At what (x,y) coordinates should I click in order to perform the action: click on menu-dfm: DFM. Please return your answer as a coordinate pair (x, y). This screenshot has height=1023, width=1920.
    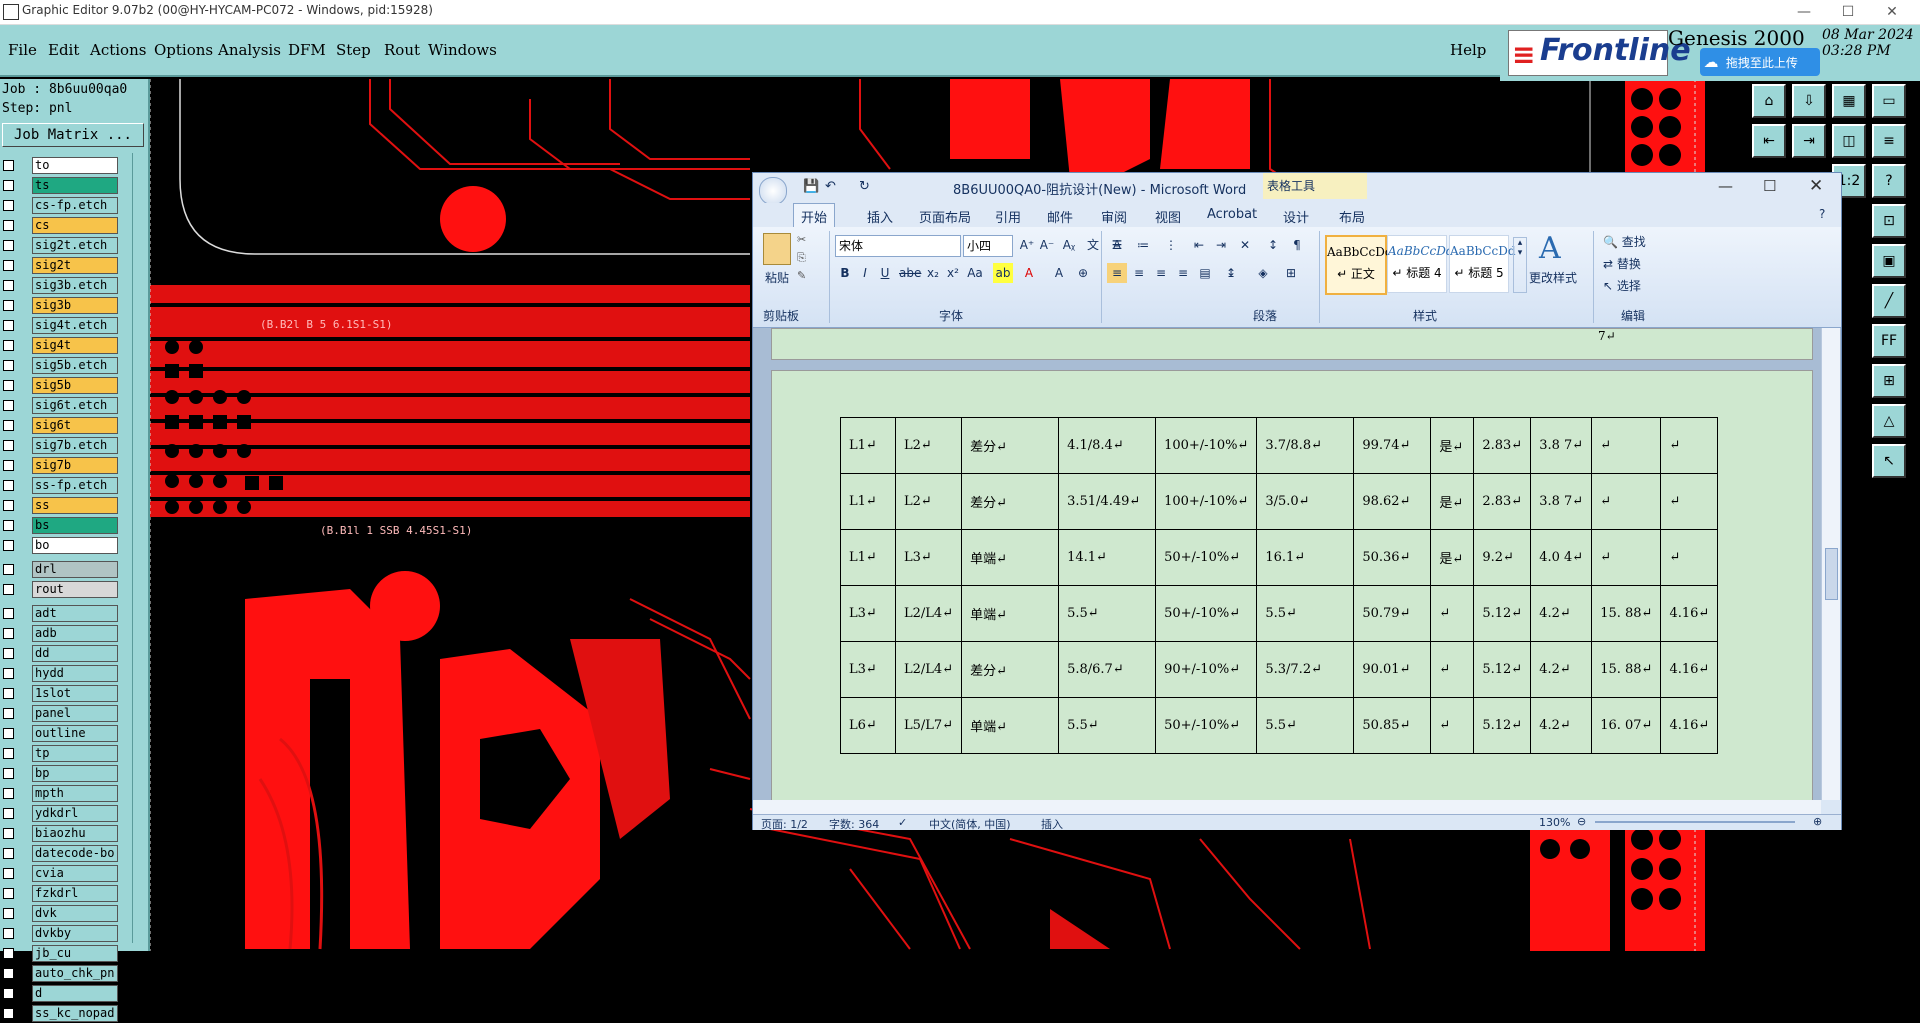
    Looking at the image, I should click on (307, 50).